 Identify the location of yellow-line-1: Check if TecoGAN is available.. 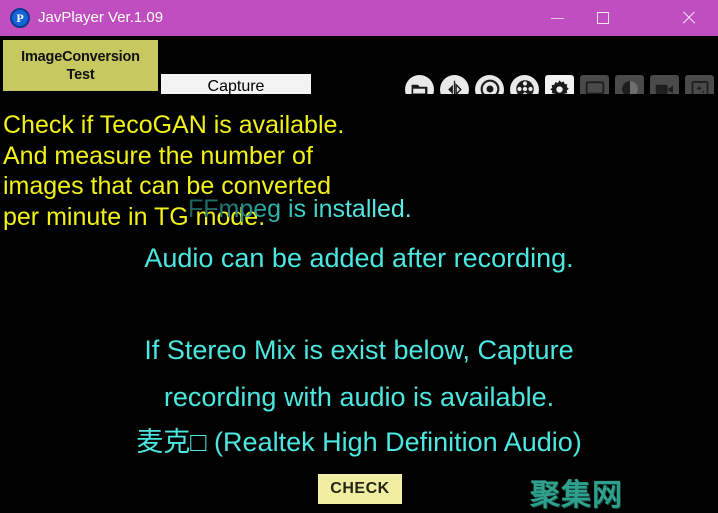
(174, 125).